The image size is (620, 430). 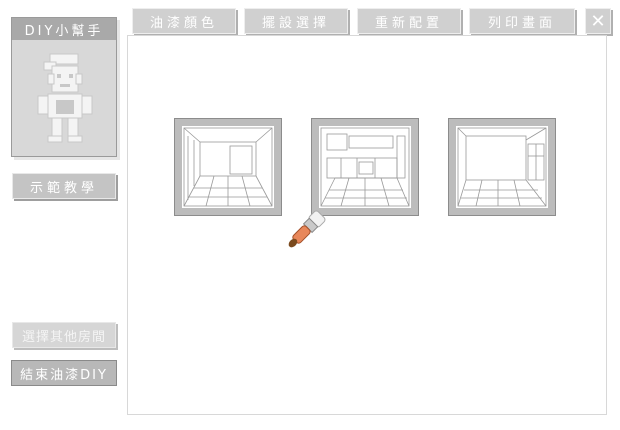 I want to click on close-icon: ✕, so click(x=598, y=21).